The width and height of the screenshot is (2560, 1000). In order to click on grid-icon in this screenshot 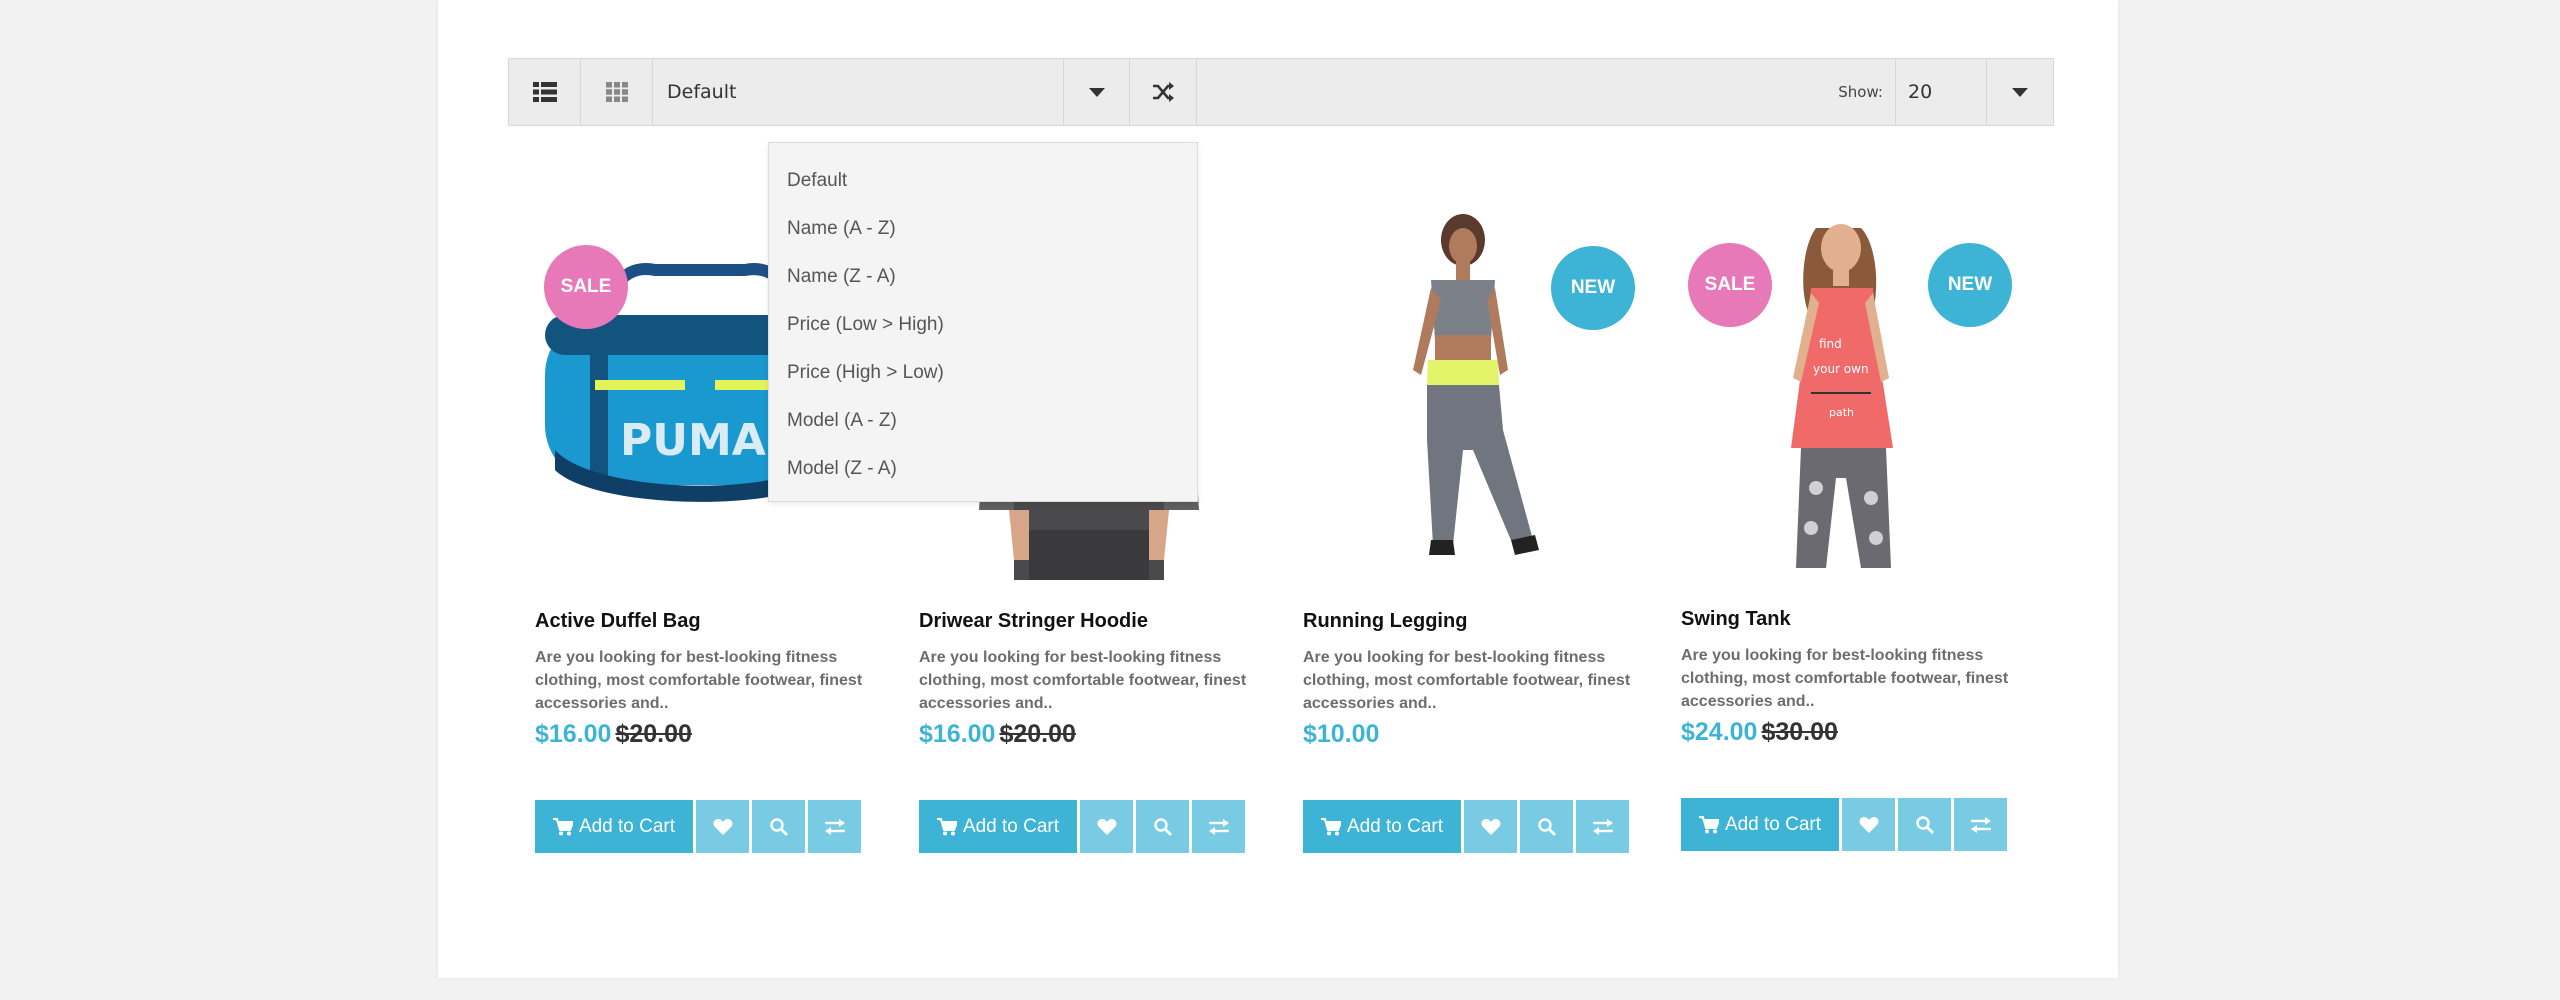, I will do `click(616, 92)`.